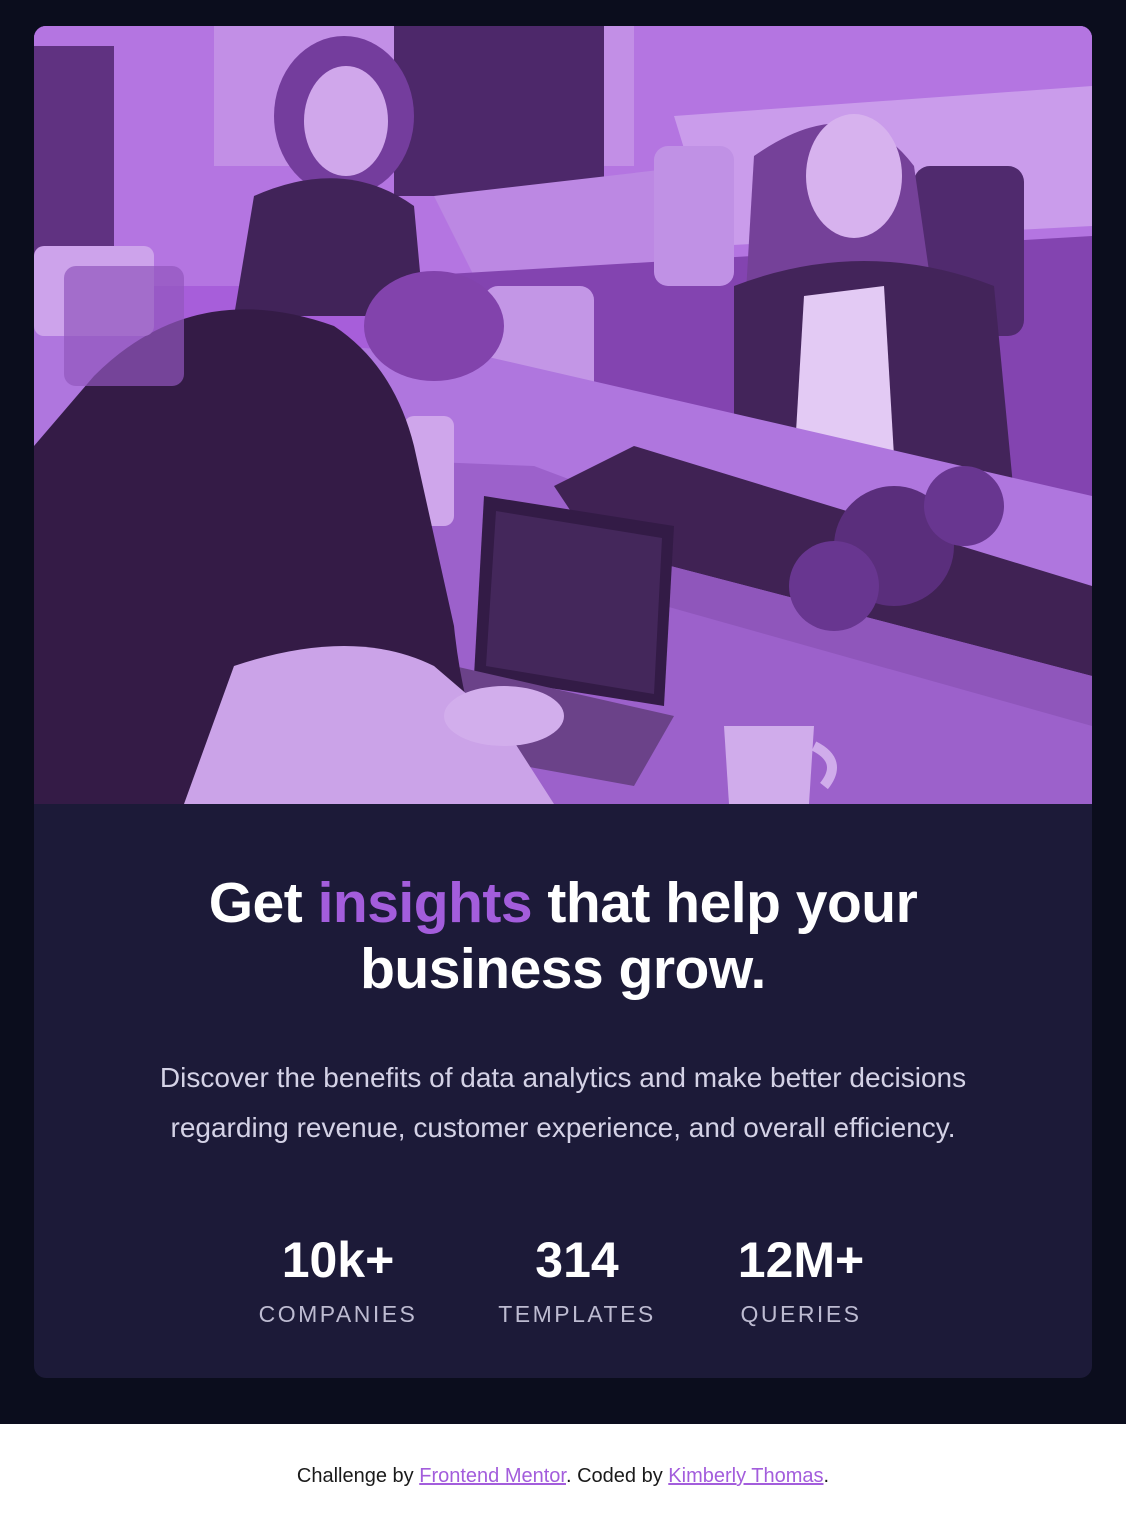  I want to click on headline-accent: insights, so click(425, 903).